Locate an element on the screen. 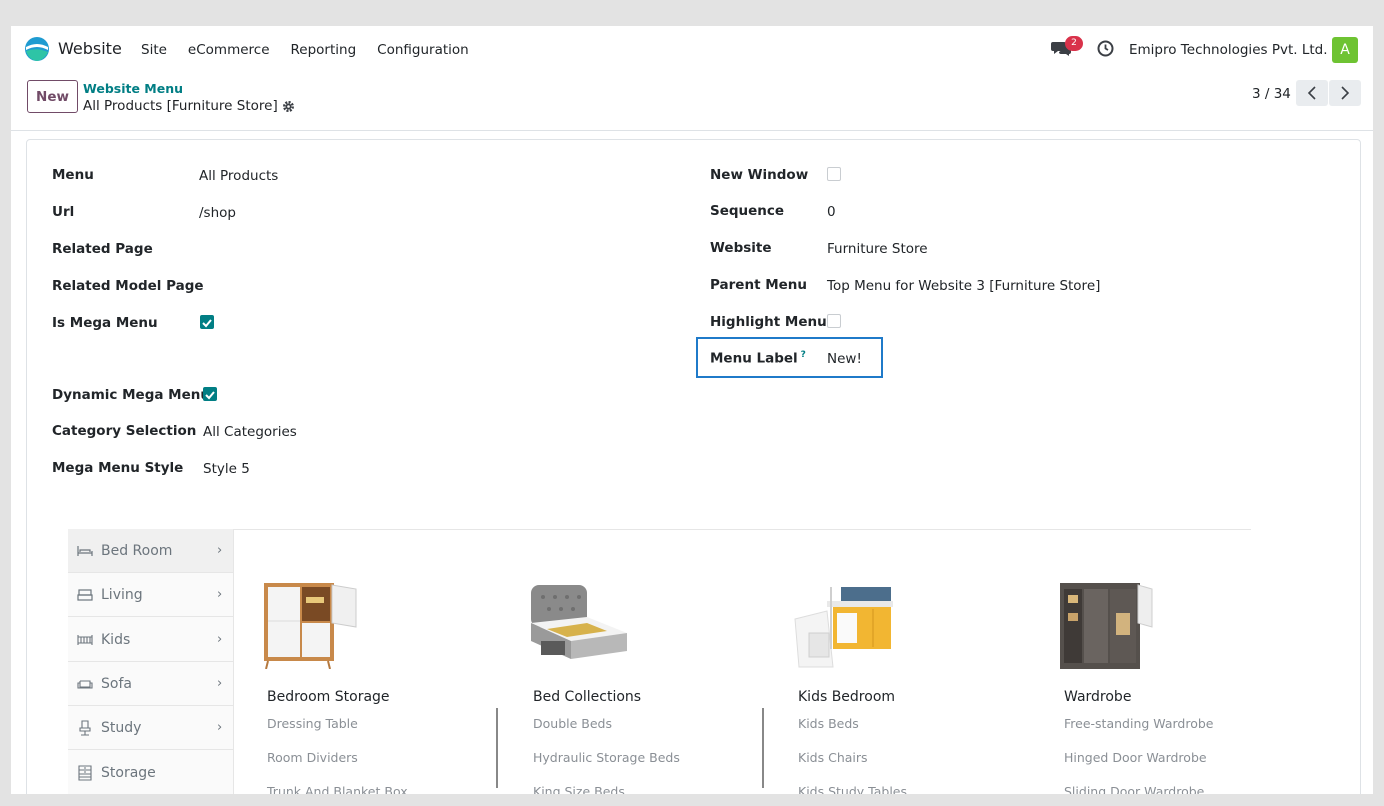  app-name: Website is located at coordinates (90, 48).